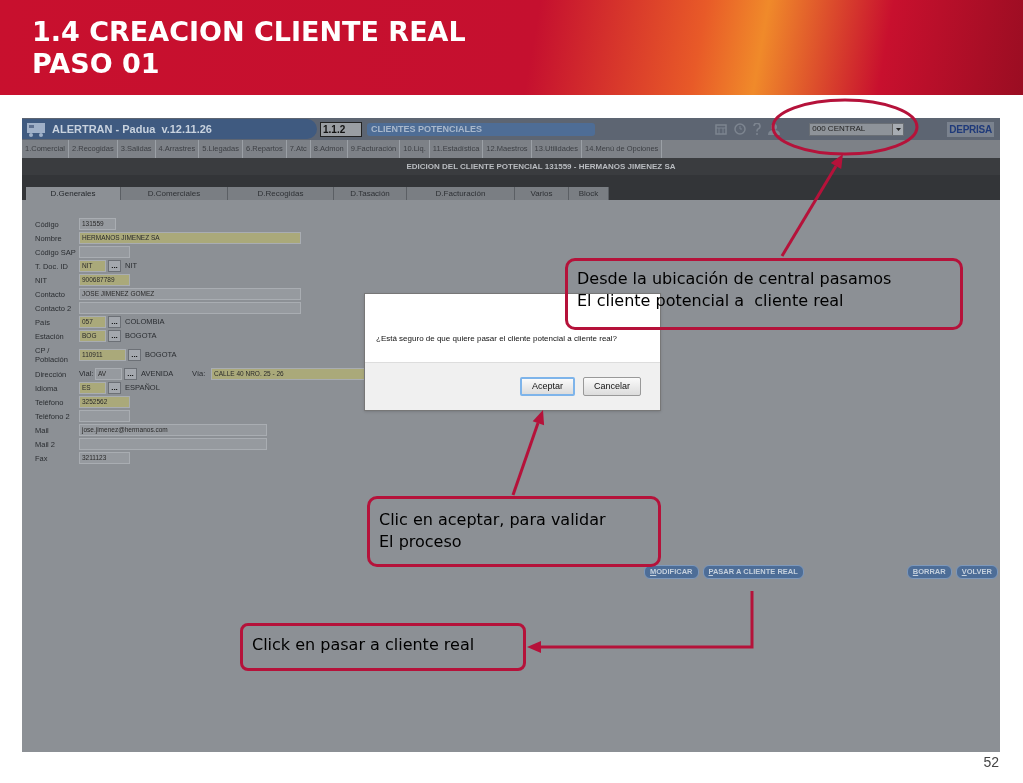  I want to click on user-icon, so click(774, 129).